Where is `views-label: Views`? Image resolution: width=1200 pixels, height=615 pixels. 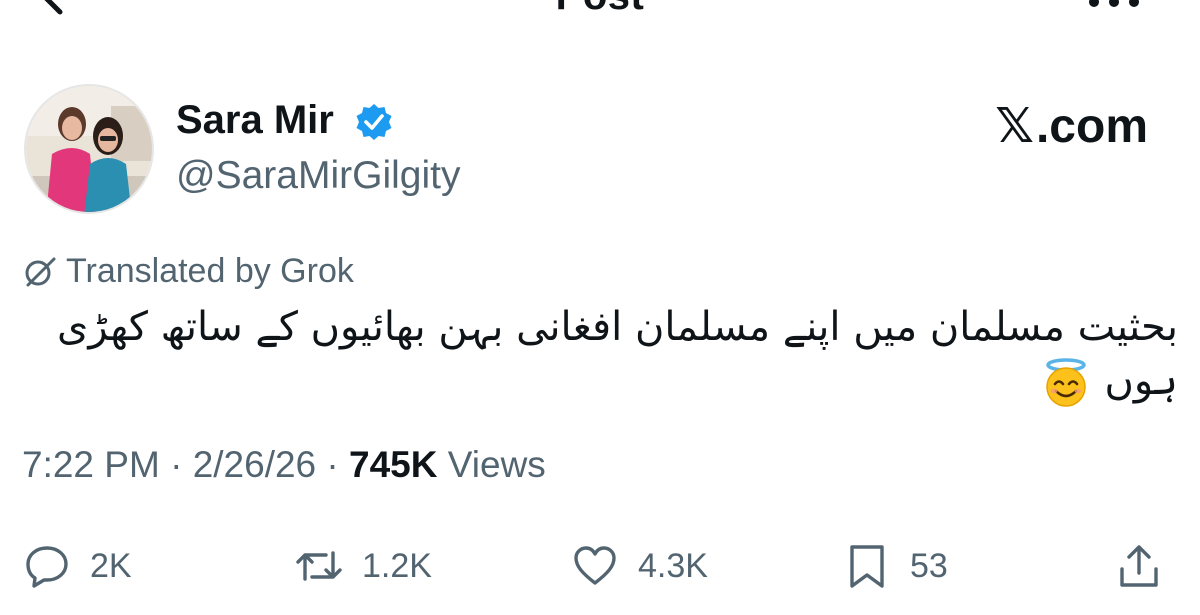
views-label: Views is located at coordinates (496, 464).